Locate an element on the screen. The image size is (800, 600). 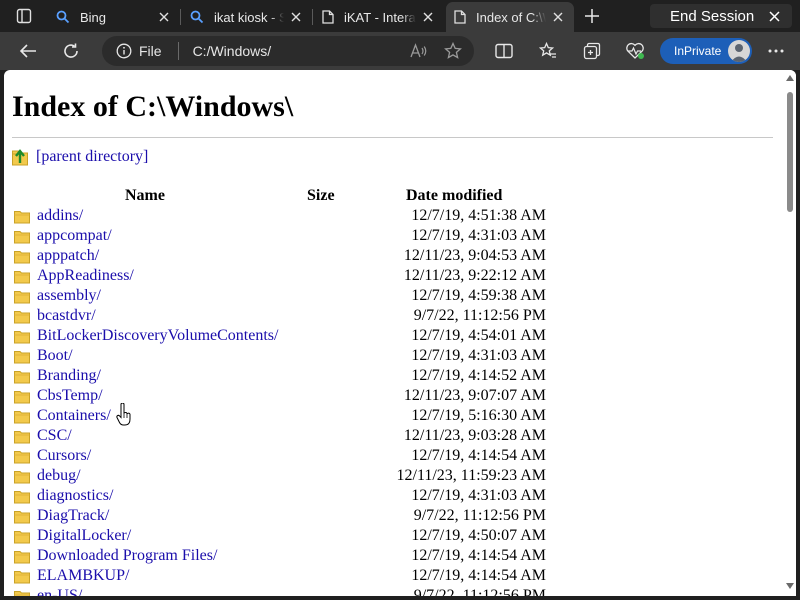
address-bar: File C:/Windows/ is located at coordinates (288, 51).